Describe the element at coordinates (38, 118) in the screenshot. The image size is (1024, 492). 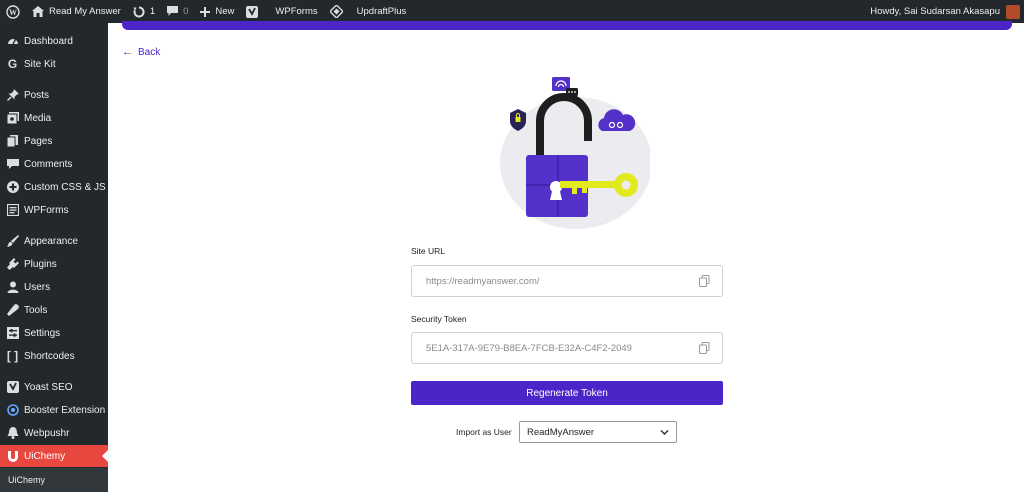
I see `menu-label: Media` at that location.